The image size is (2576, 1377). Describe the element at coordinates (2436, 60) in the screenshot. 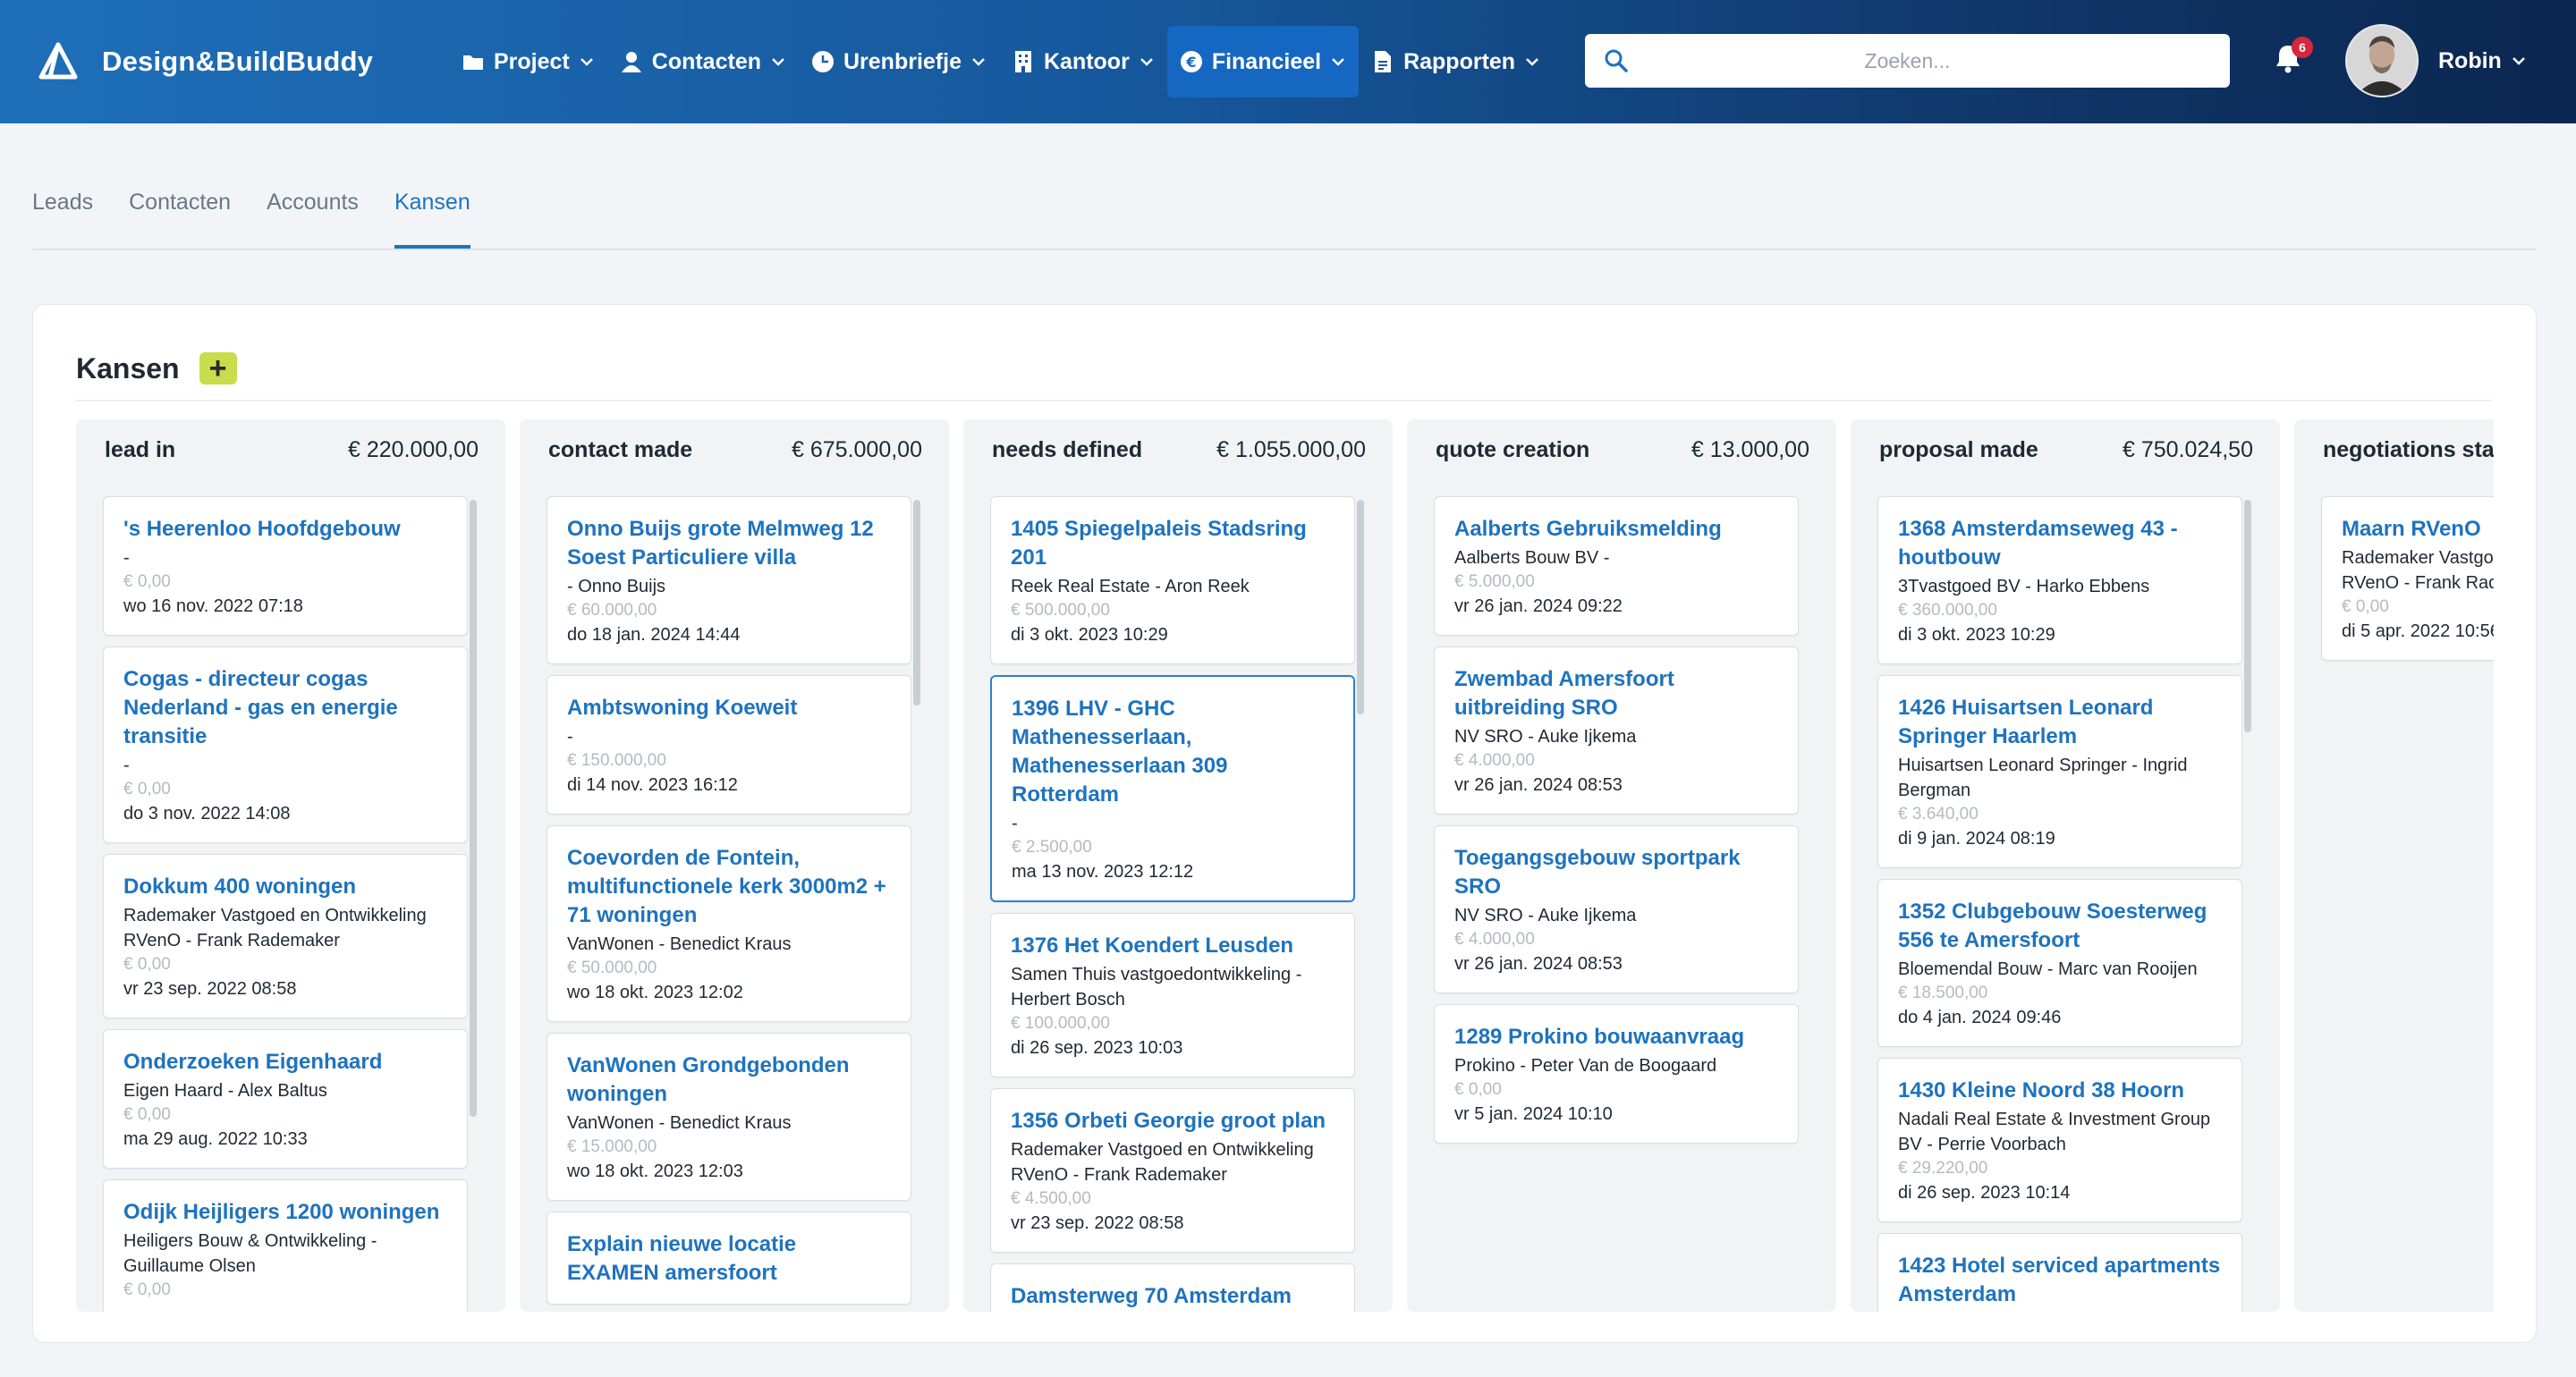

I see `user-menu: Robin` at that location.